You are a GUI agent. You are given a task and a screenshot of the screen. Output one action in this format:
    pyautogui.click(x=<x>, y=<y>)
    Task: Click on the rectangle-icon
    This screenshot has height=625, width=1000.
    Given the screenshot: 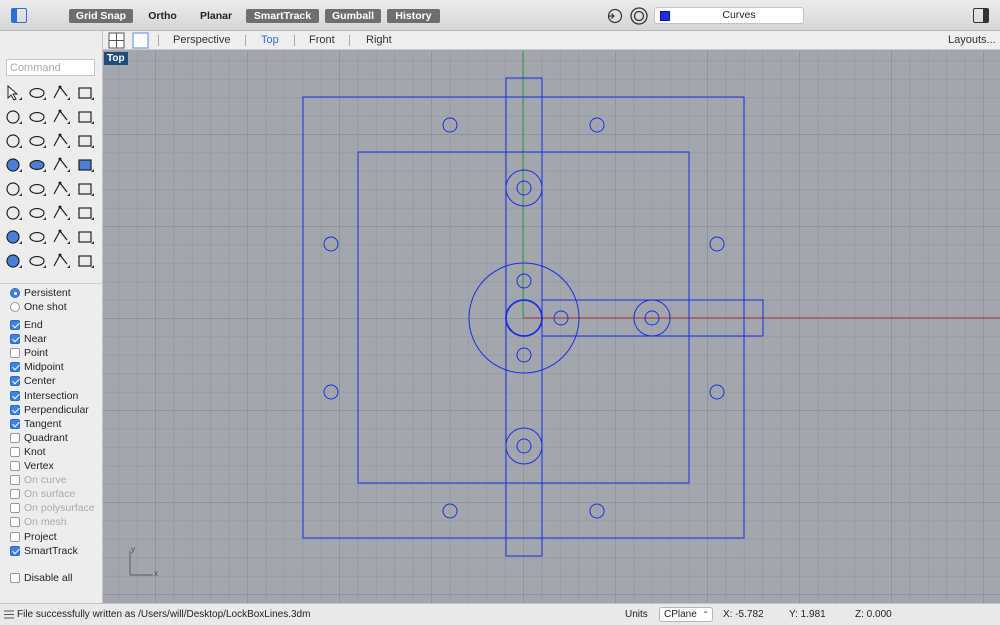 What is the action you would take?
    pyautogui.click(x=85, y=117)
    